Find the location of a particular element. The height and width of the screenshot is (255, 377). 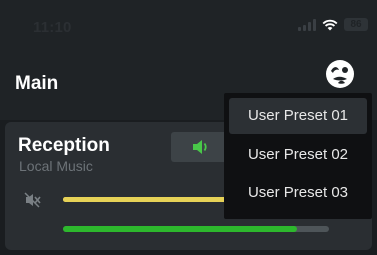

signal-icon is located at coordinates (307, 24).